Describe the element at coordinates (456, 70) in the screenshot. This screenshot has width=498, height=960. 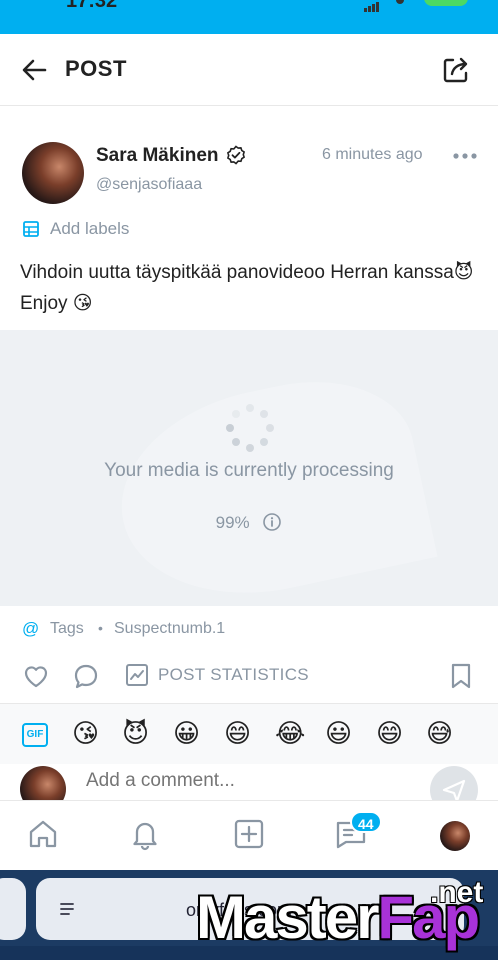
I see `share-icon` at that location.